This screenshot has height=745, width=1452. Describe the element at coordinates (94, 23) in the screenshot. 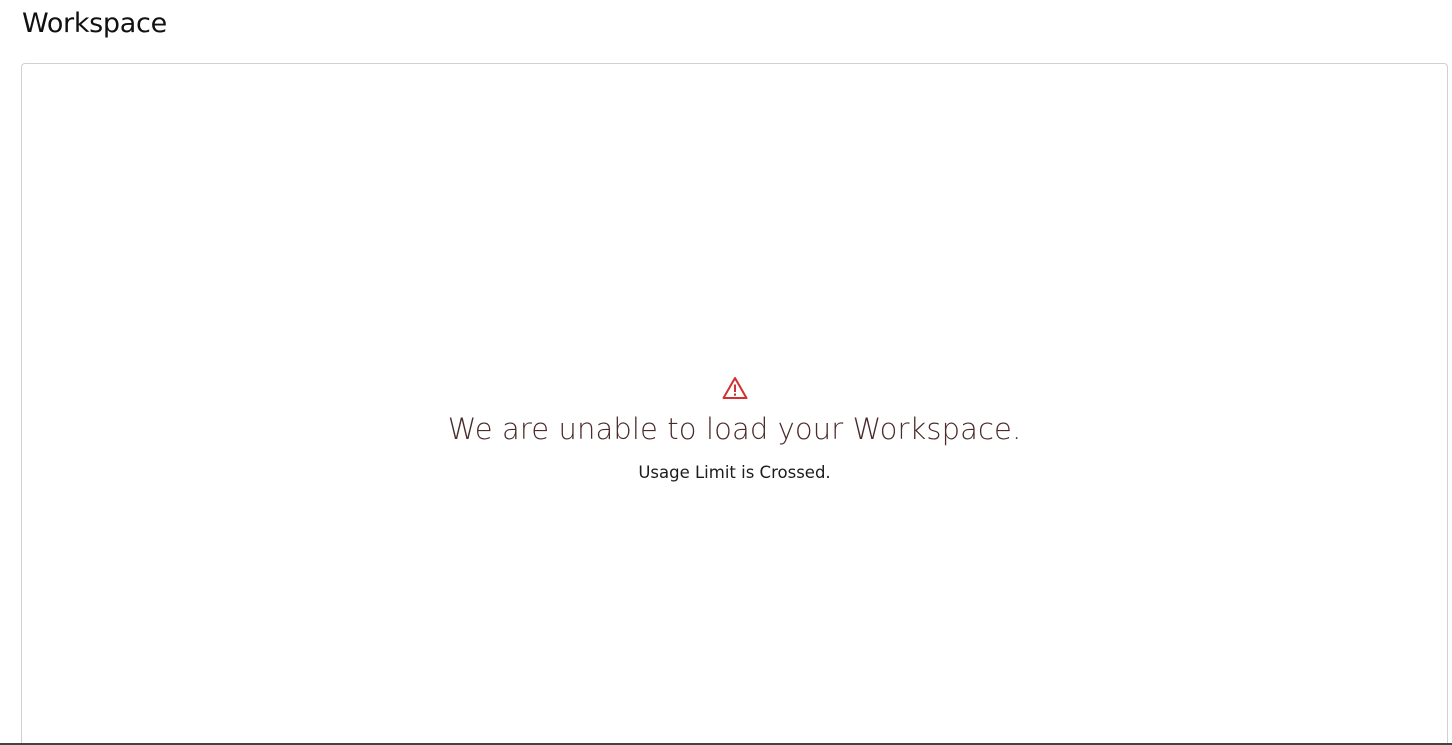

I see `page-title: Workspace` at that location.